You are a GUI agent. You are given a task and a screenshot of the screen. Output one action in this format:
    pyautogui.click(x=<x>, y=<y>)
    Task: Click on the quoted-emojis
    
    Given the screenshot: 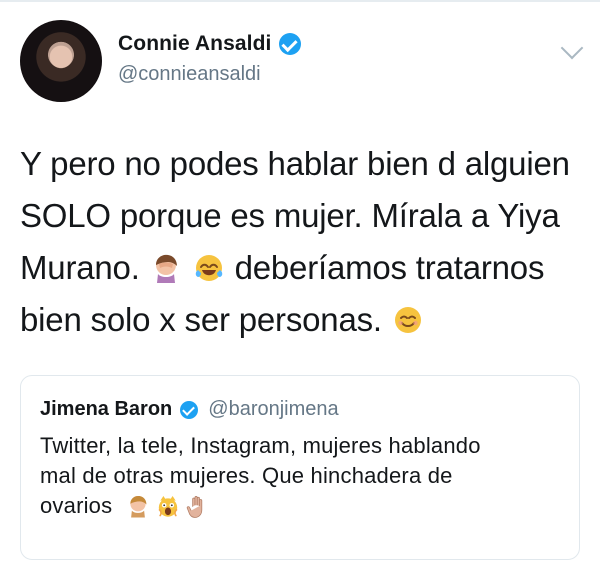 What is the action you would take?
    pyautogui.click(x=168, y=506)
    